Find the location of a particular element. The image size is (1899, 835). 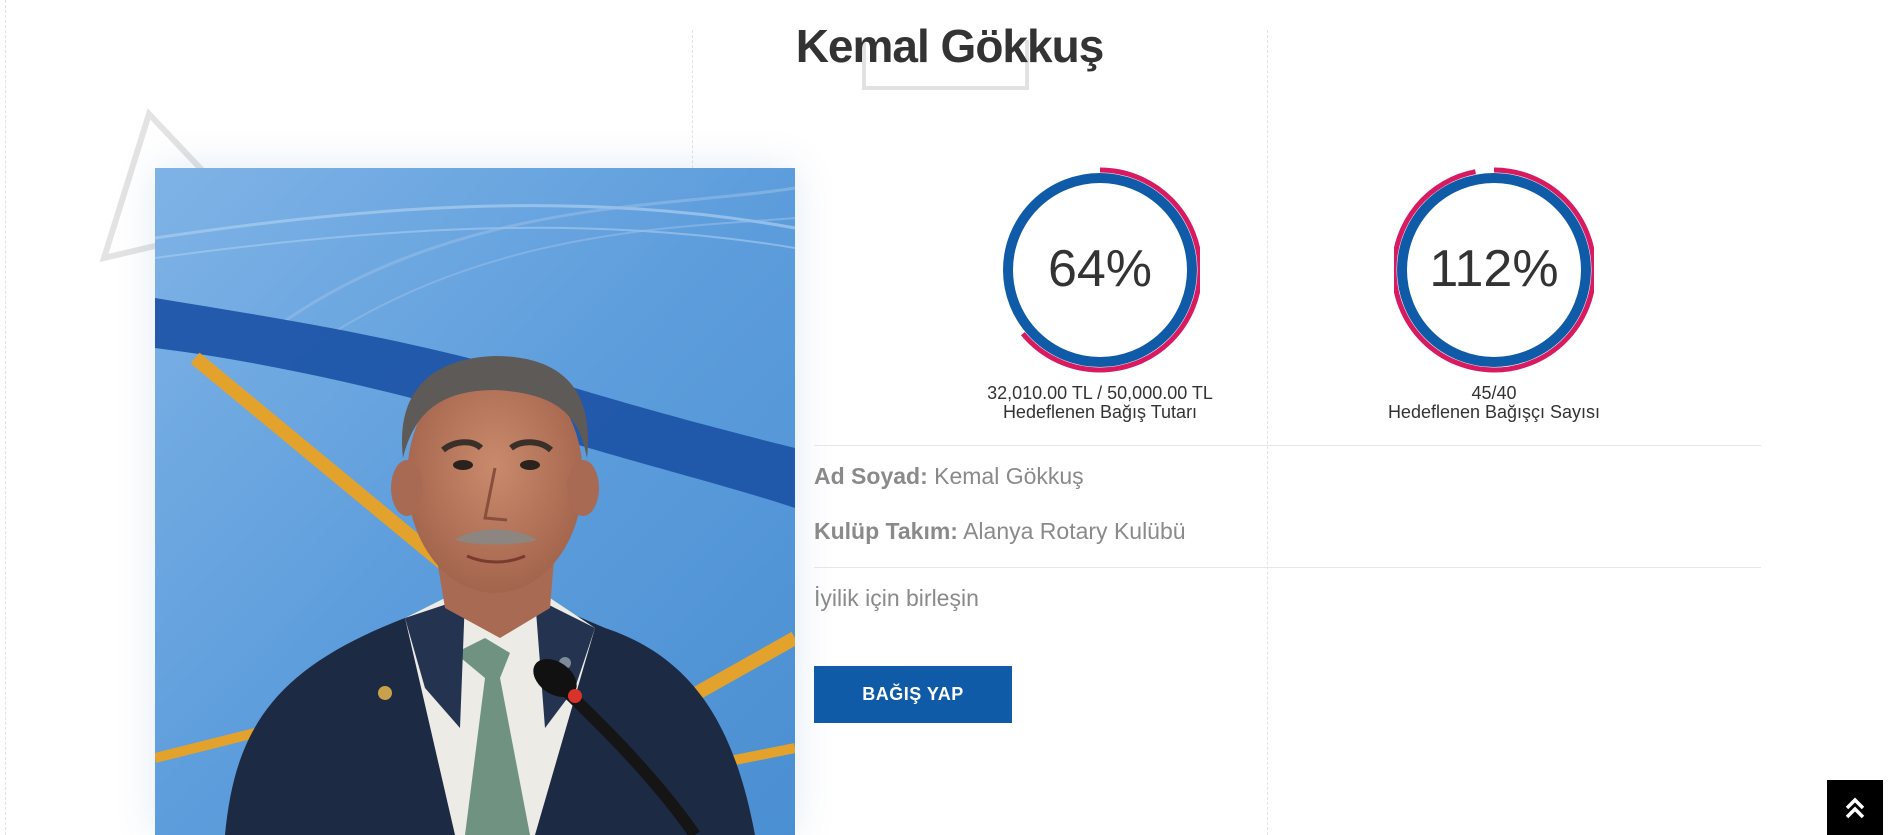

info-club-row: Kulüp Takım: Alanya Rotary Kulübü is located at coordinates (1000, 531).